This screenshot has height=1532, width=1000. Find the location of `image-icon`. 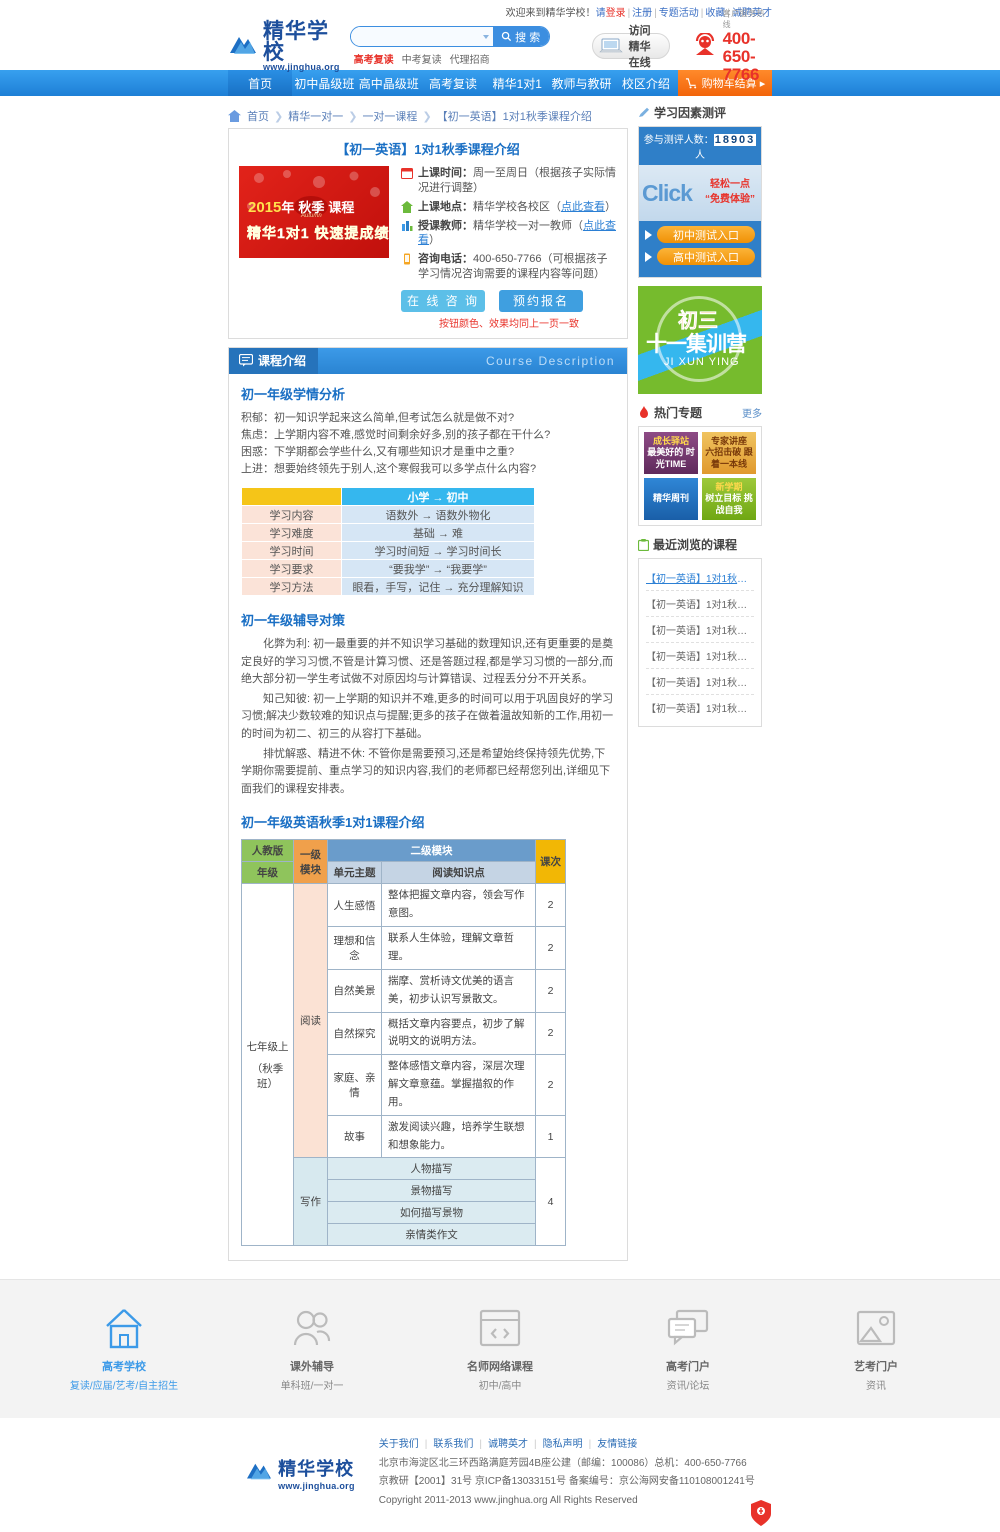

image-icon is located at coordinates (876, 1328).